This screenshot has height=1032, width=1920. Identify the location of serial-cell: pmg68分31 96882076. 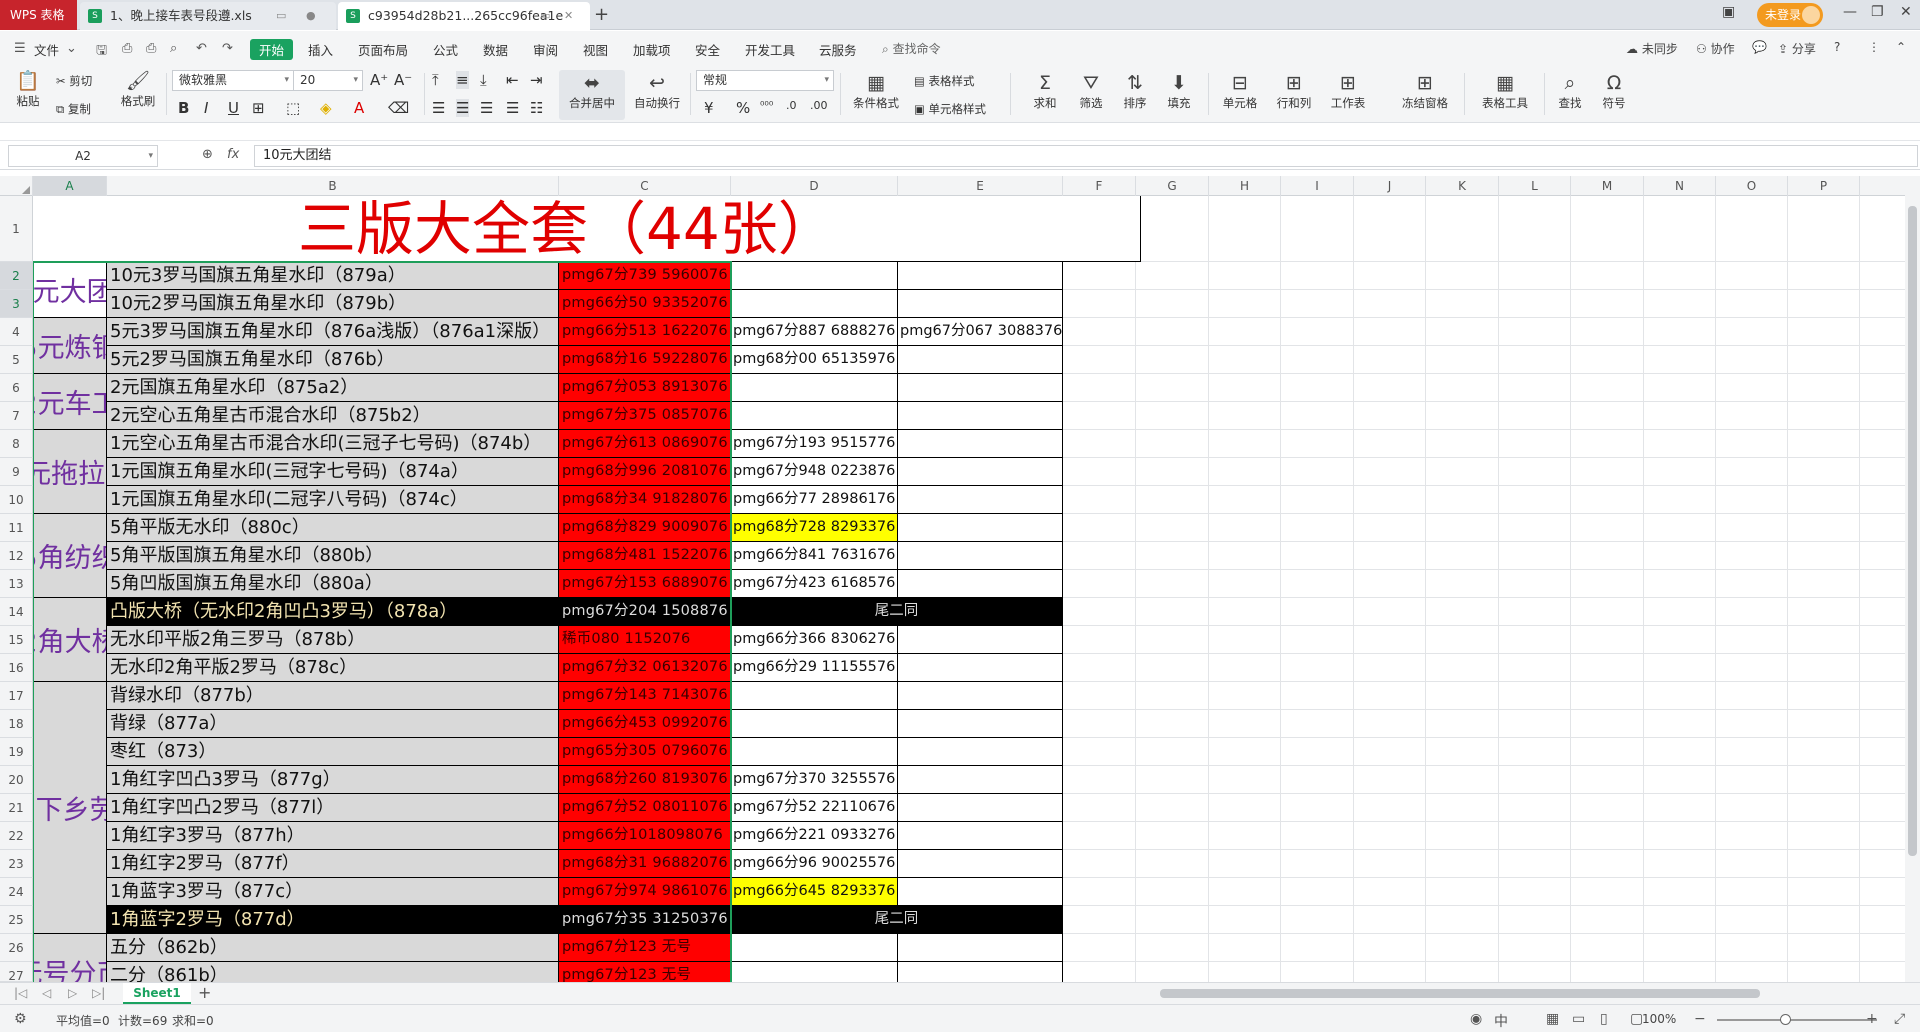
(645, 864).